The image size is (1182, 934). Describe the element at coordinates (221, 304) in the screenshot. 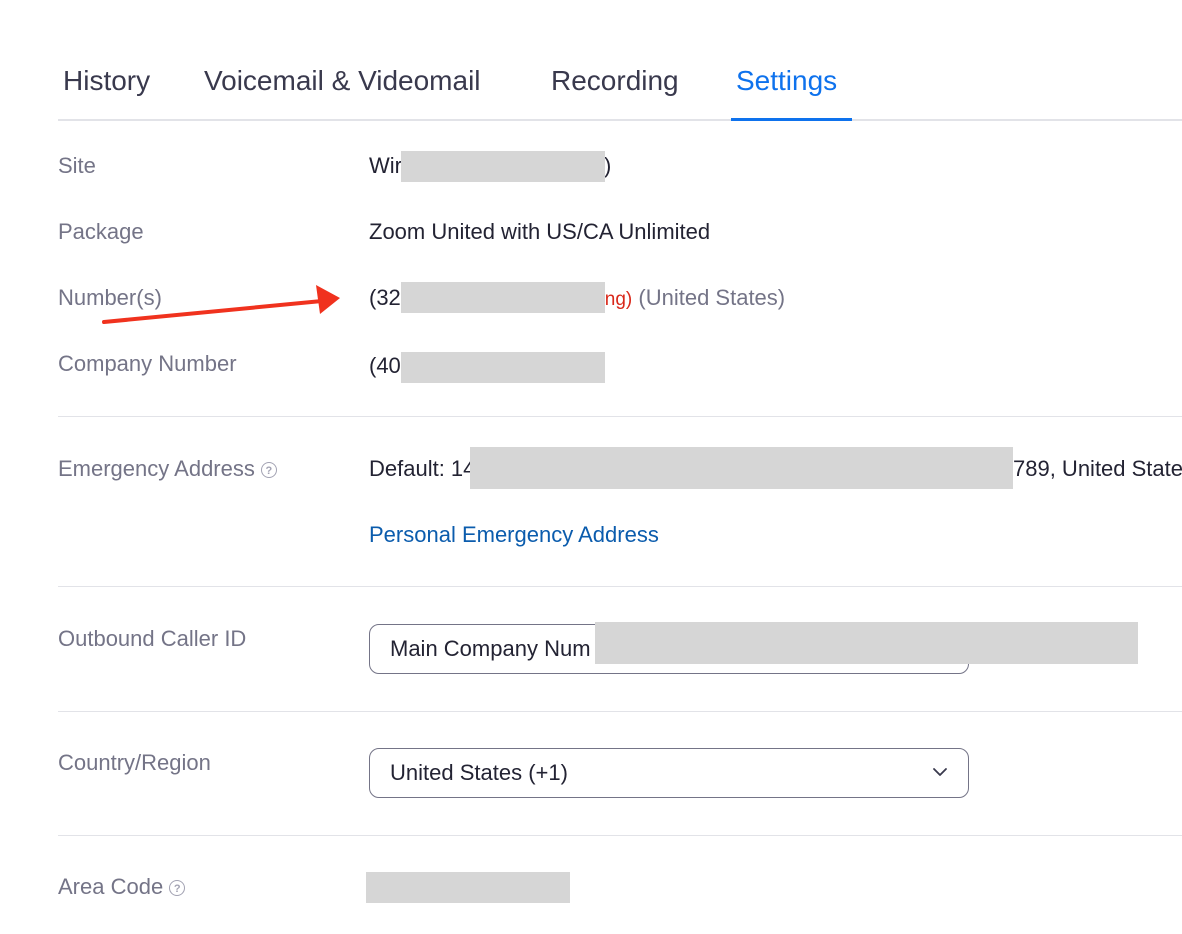

I see `red-arrow` at that location.